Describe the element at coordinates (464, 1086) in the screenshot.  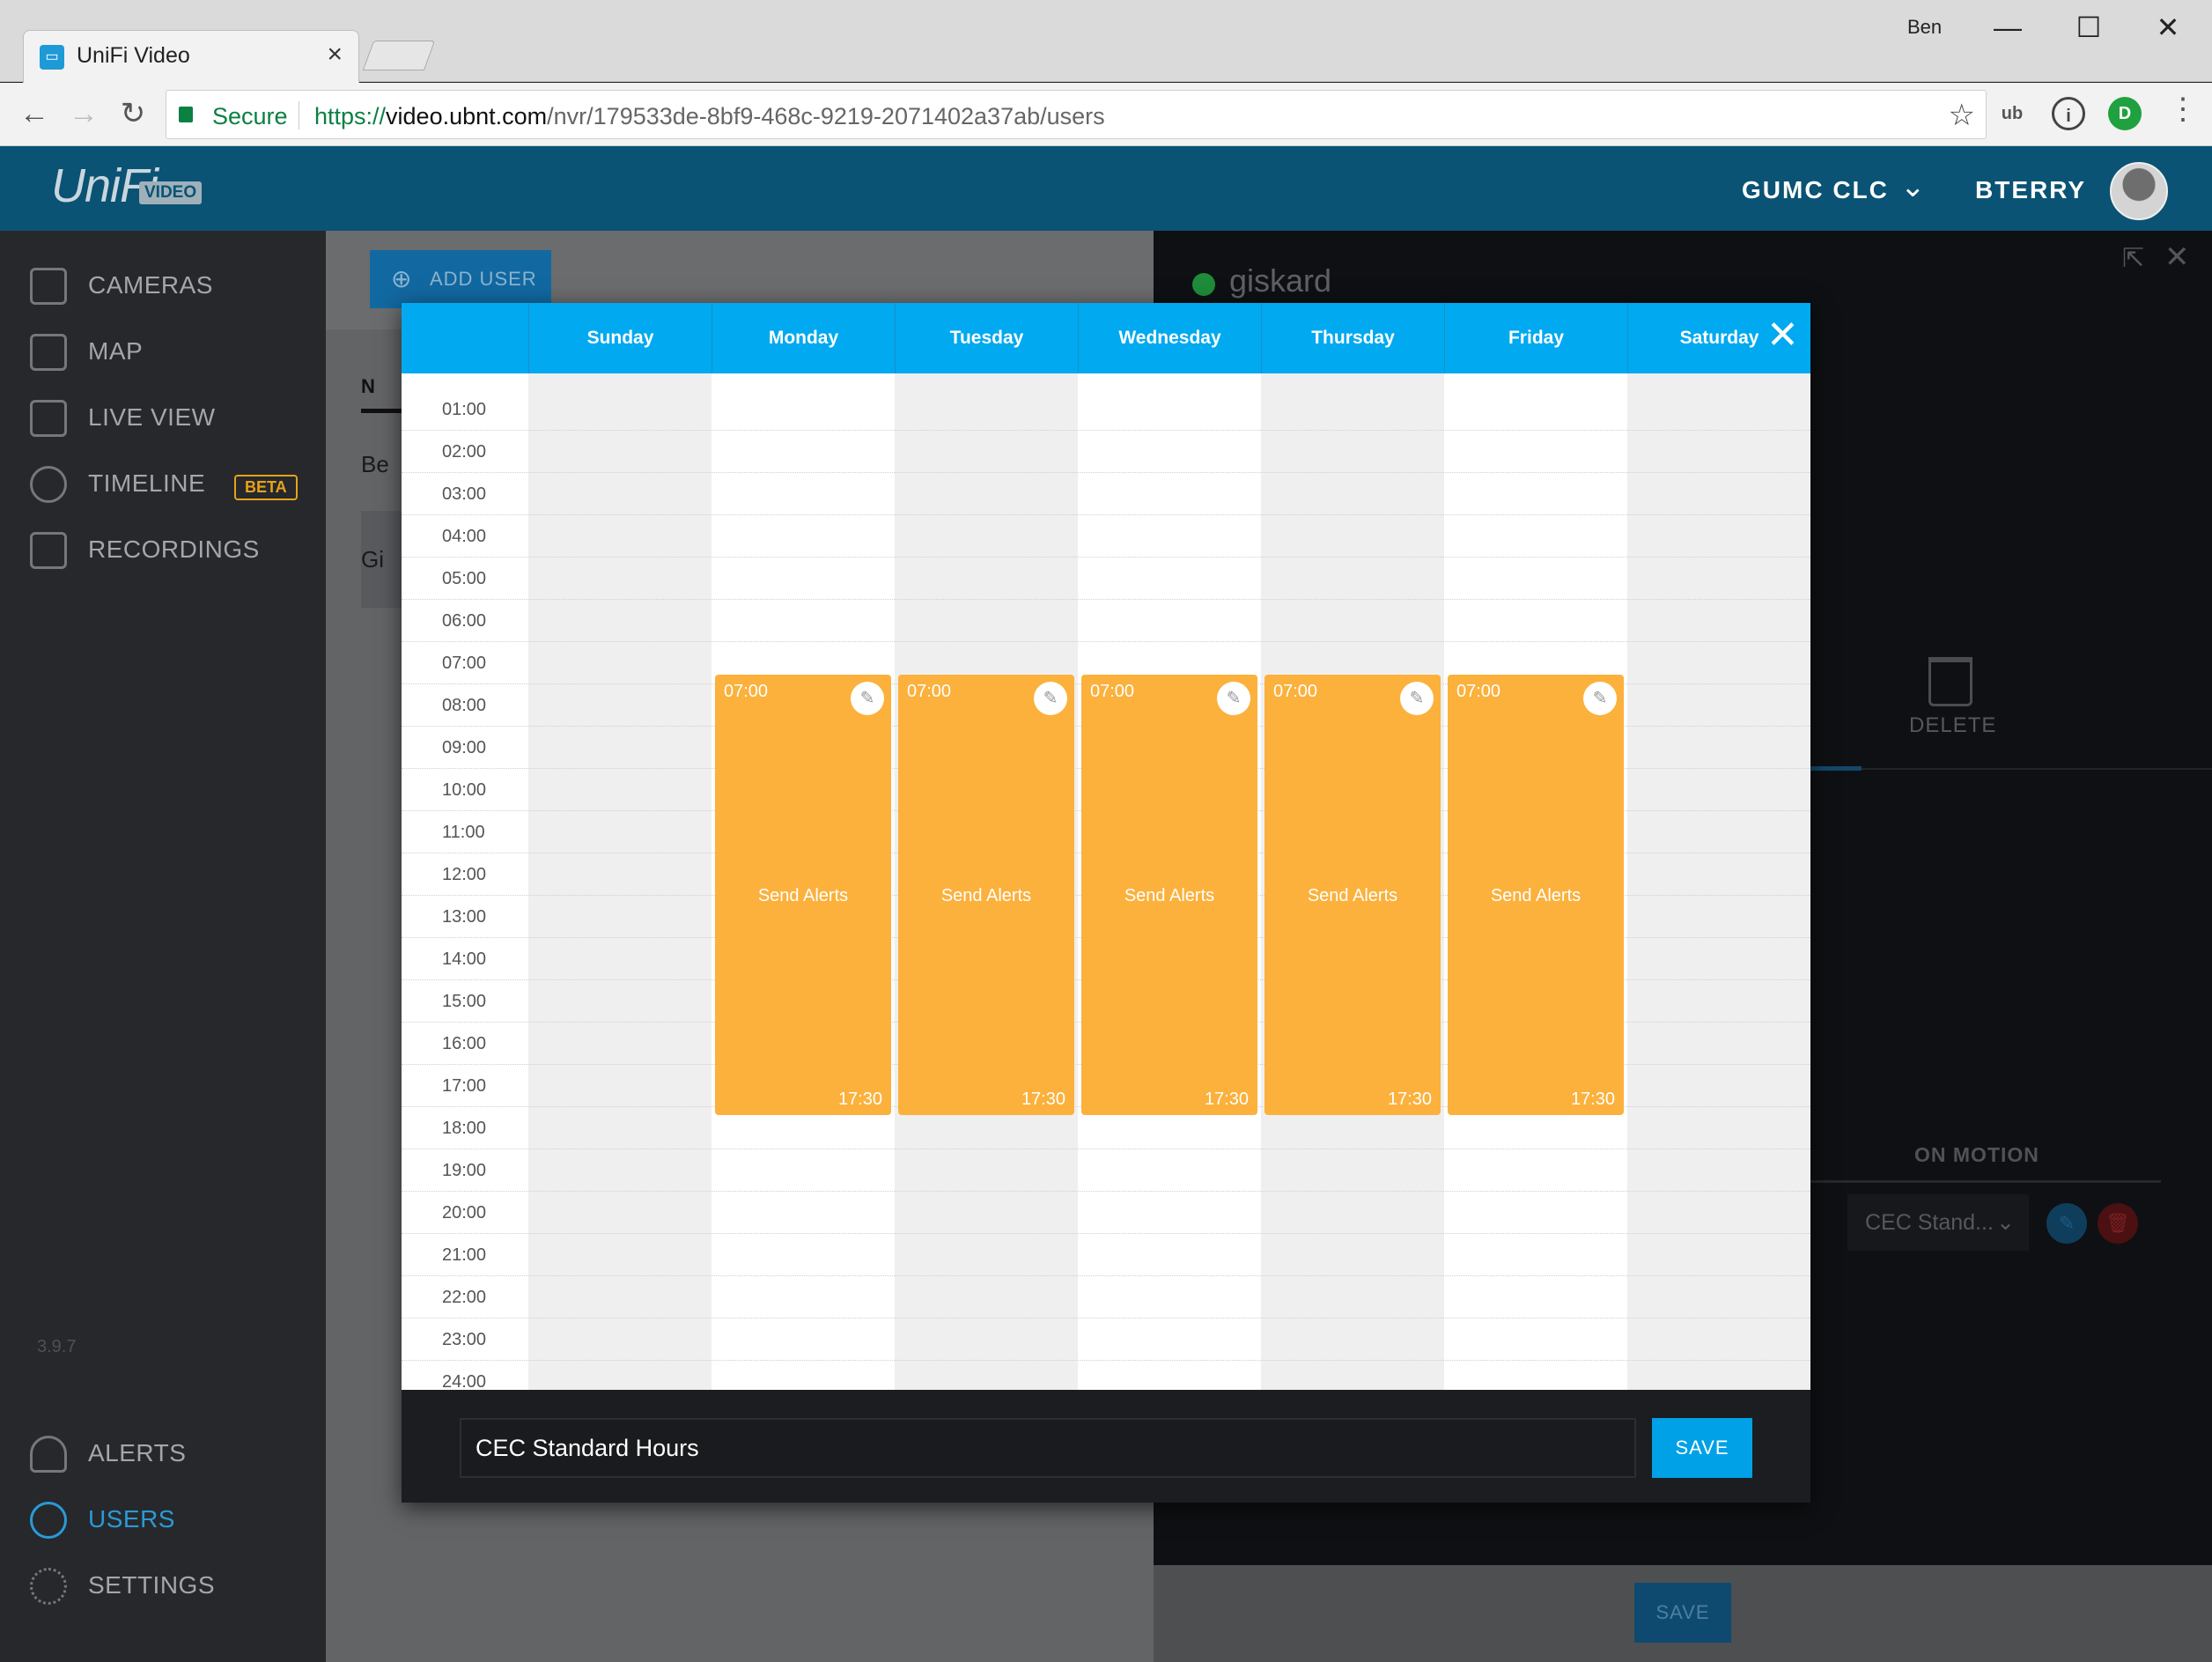
I see `hour-label: 17:00` at that location.